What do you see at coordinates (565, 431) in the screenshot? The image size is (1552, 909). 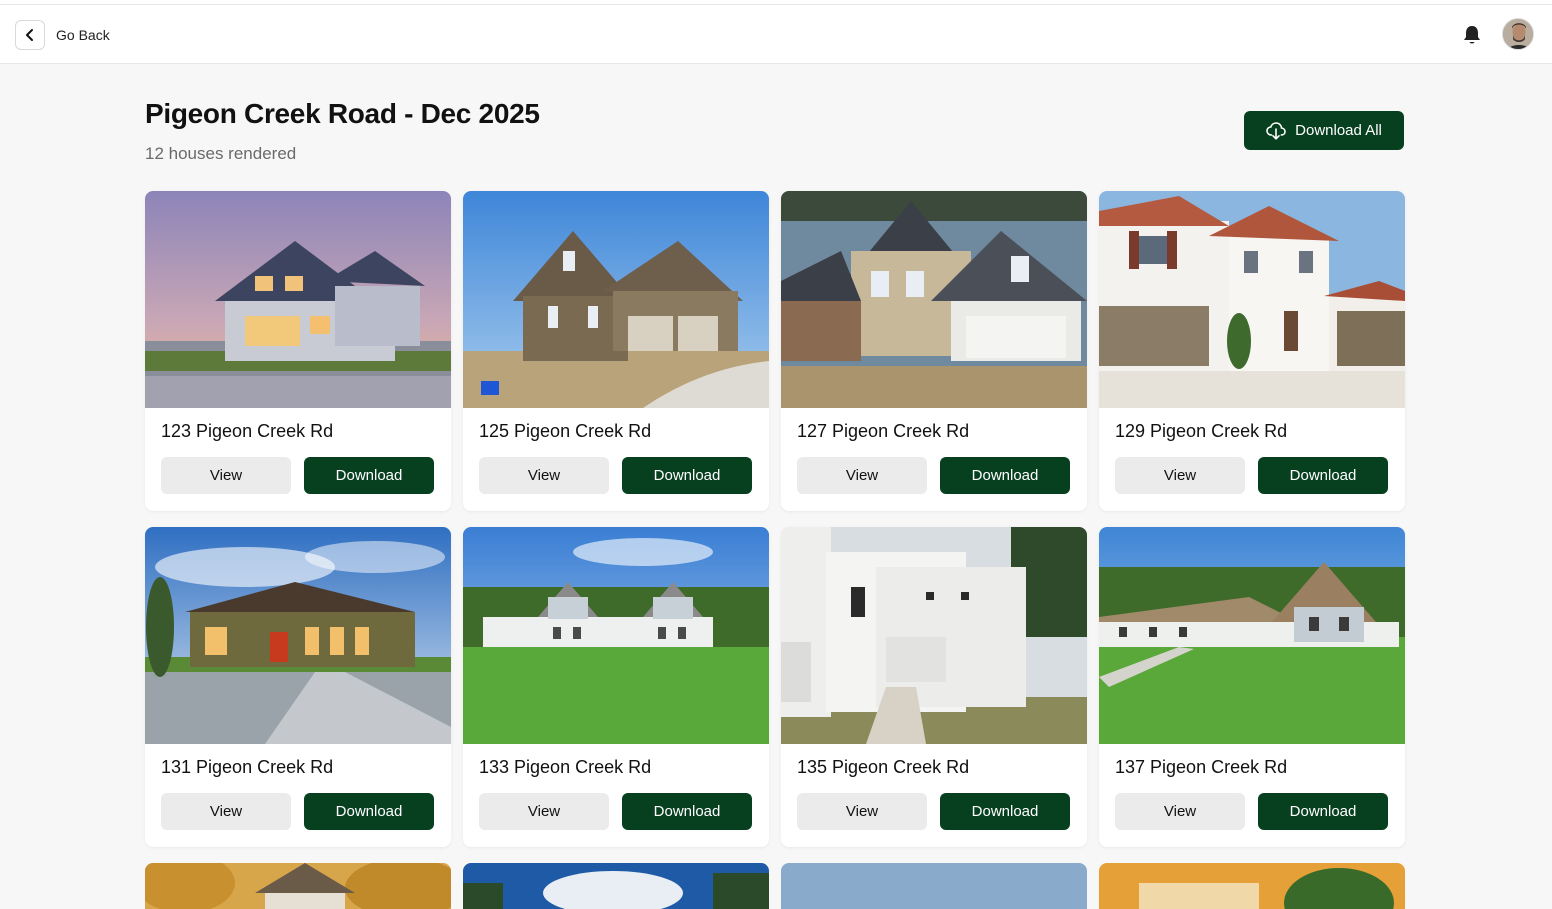 I see `house-address: 125 Pigeon Creek Rd` at bounding box center [565, 431].